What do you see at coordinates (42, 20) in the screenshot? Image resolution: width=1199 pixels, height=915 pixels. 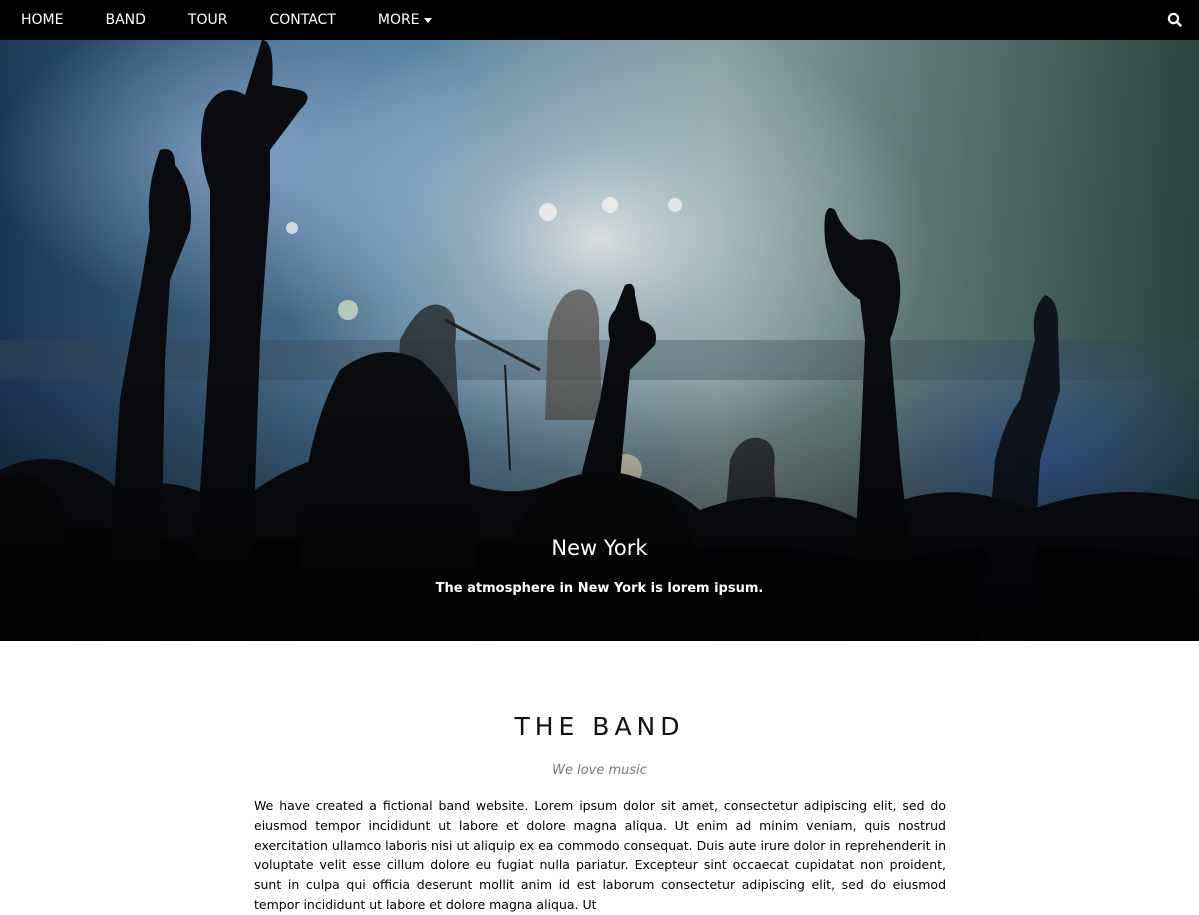 I see `nav-home-link: HOME` at bounding box center [42, 20].